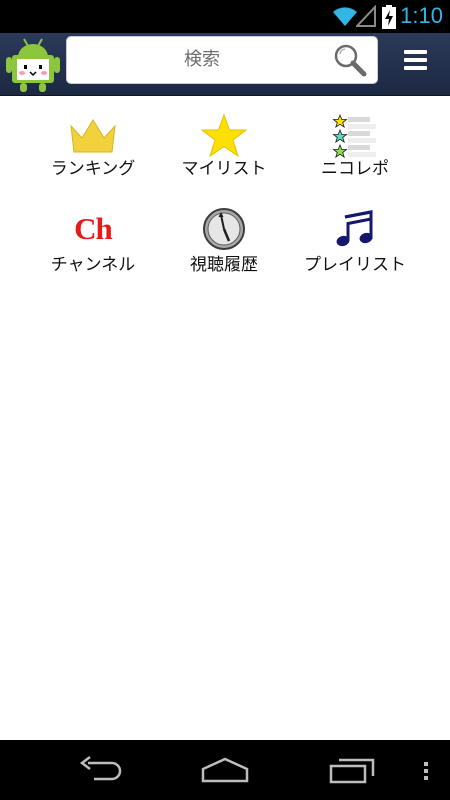 This screenshot has width=450, height=800. I want to click on back-icon, so click(101, 772).